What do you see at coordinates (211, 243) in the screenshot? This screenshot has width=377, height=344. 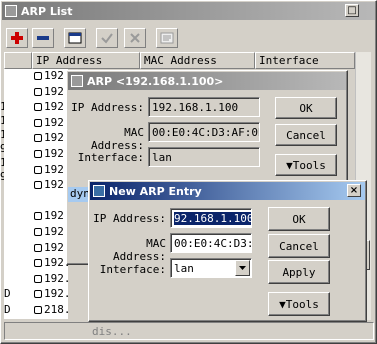 I see `new-mac-address-field: 00:E0:4C:D3:` at bounding box center [211, 243].